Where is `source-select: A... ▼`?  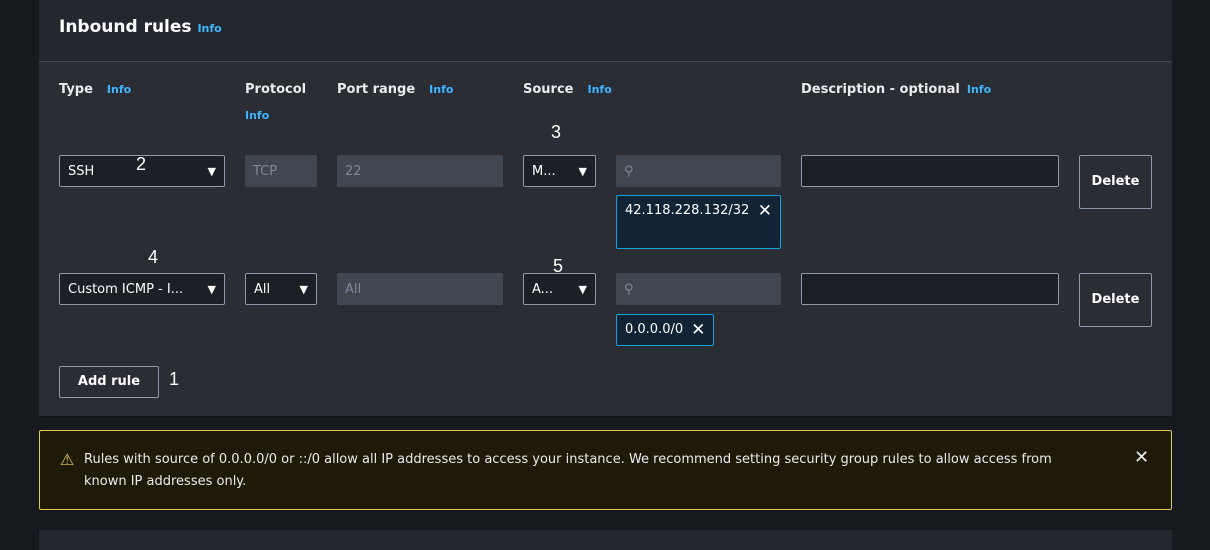
source-select: A... ▼ is located at coordinates (559, 289).